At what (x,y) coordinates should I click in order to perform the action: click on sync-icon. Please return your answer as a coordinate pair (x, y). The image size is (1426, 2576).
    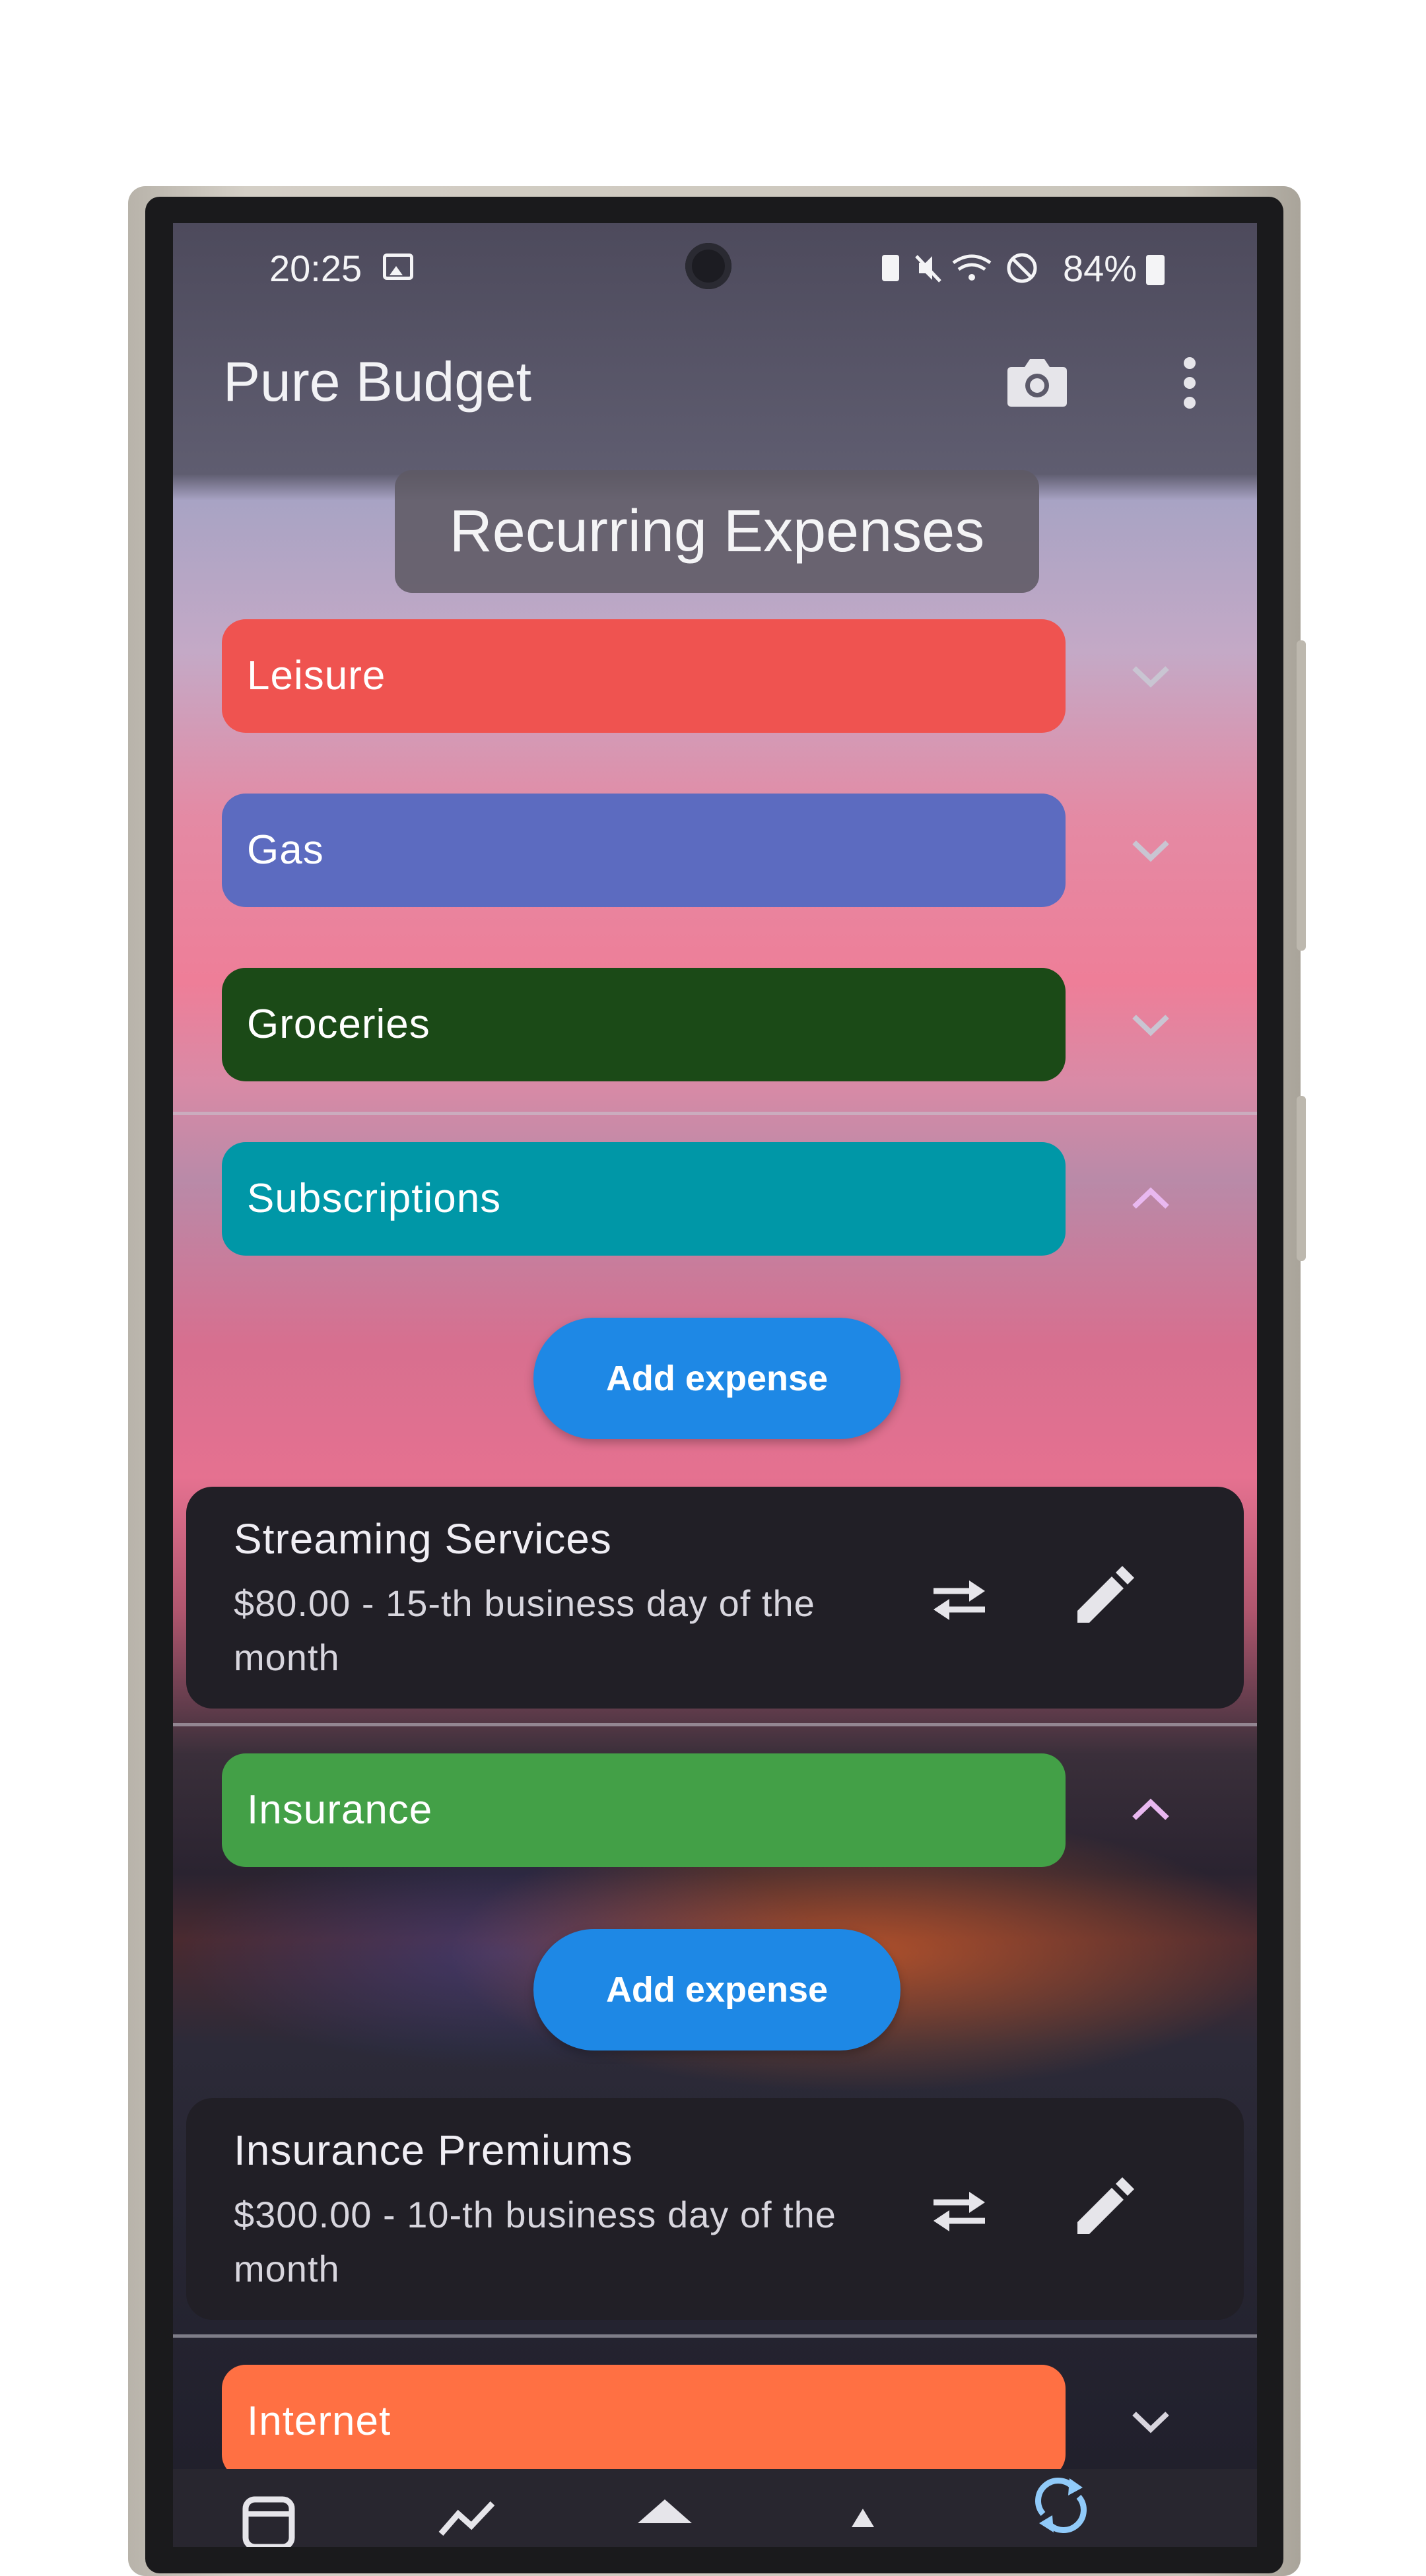
    Looking at the image, I should click on (1061, 2504).